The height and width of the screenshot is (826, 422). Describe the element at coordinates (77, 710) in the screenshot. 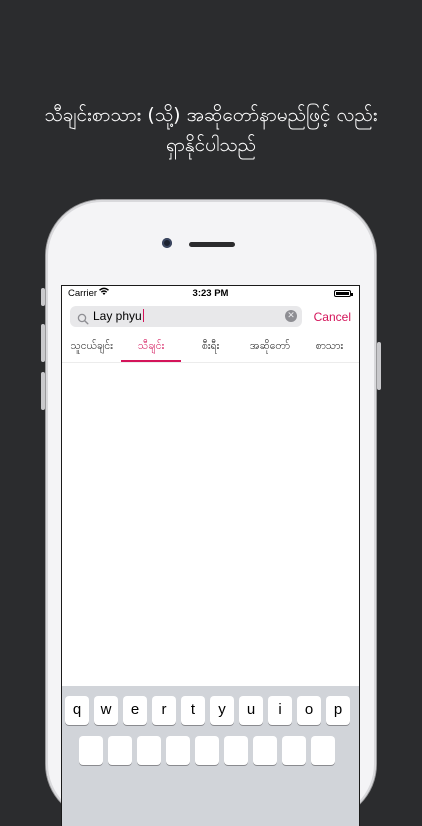

I see `key-q: q` at that location.